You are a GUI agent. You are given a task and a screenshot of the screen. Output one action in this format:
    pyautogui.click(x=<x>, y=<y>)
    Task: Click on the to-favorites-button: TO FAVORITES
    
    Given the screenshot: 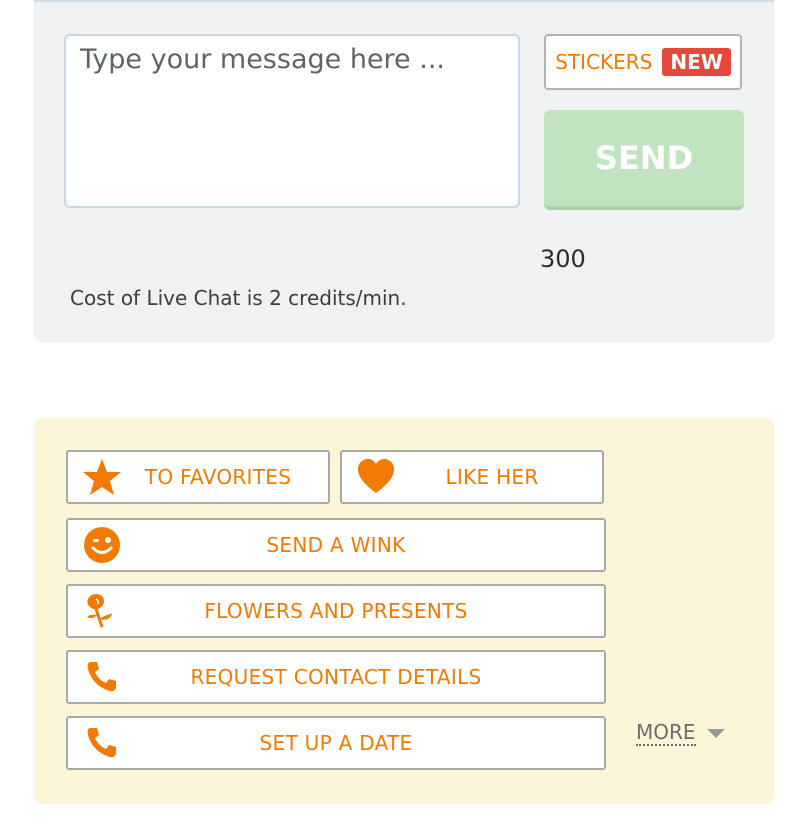 What is the action you would take?
    pyautogui.click(x=198, y=477)
    